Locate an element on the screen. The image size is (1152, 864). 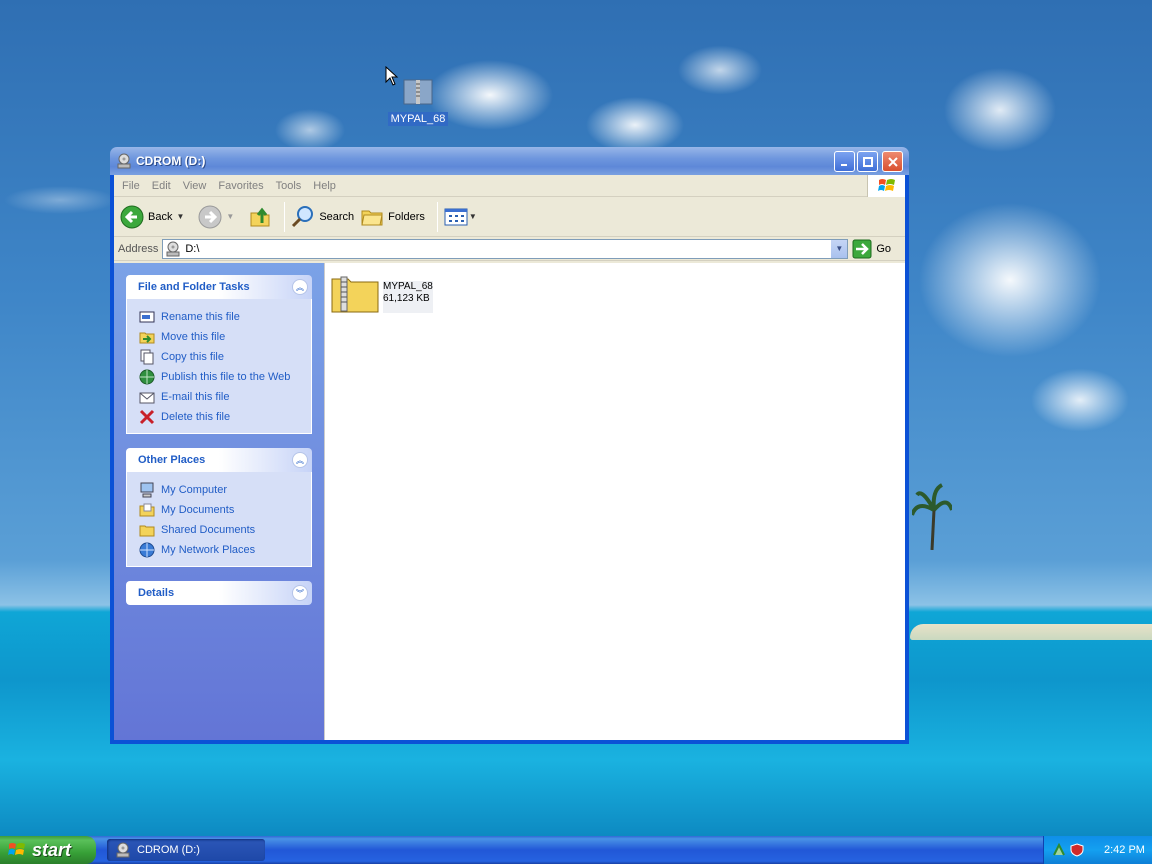
task-label: Copy this file is located at coordinates (192, 357).